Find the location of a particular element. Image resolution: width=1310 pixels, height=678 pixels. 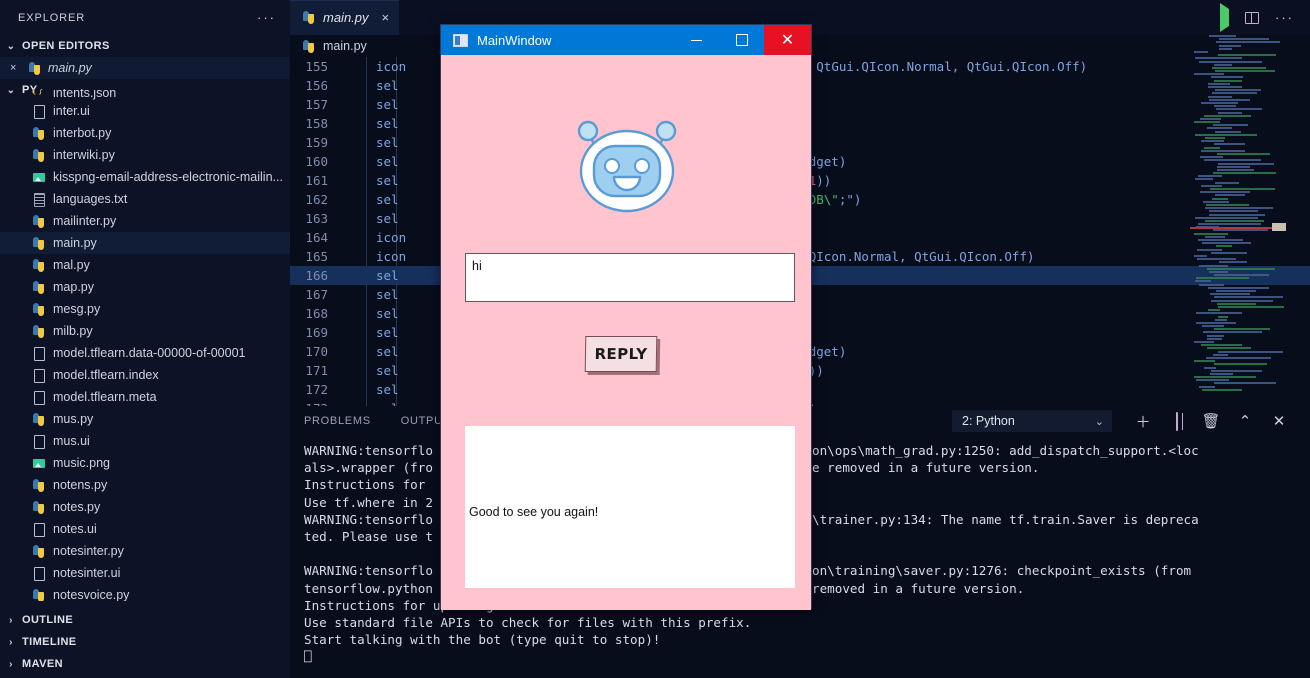

file-tree-item: model.tflearn.data-00000-of-00001 is located at coordinates (145, 353).